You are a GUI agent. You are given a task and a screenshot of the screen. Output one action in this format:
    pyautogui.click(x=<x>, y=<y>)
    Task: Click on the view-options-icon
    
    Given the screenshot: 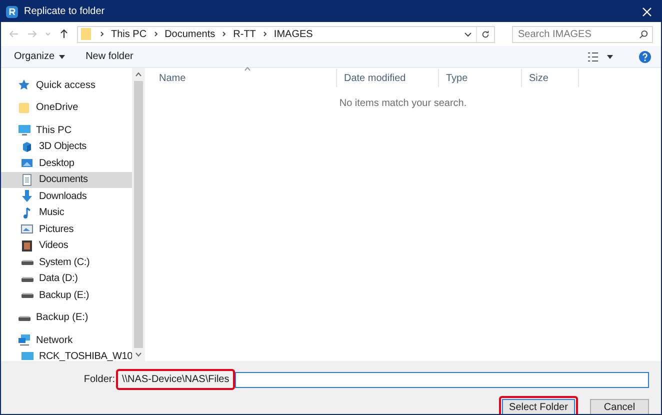 What is the action you would take?
    pyautogui.click(x=593, y=57)
    